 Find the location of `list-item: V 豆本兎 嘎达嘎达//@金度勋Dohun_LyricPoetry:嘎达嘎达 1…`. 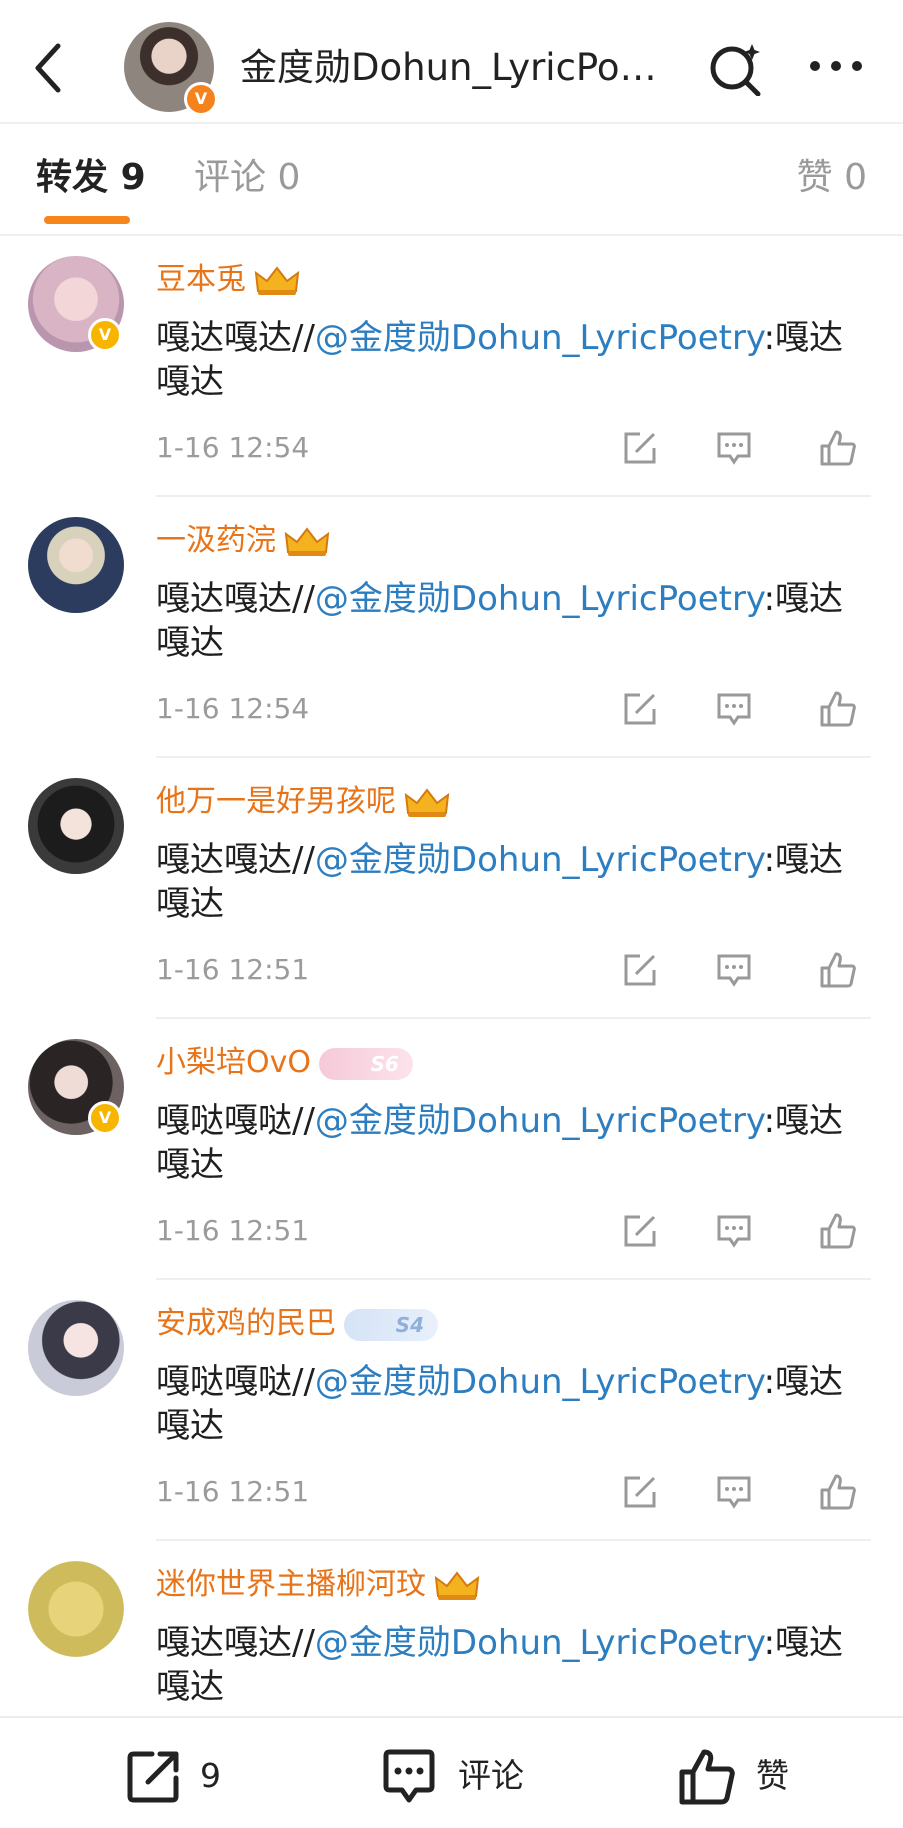

list-item: V 豆本兎 嘎达嘎达//@金度勋Dohun_LyricPoetry:嘎达嘎达 1… is located at coordinates (451, 366).